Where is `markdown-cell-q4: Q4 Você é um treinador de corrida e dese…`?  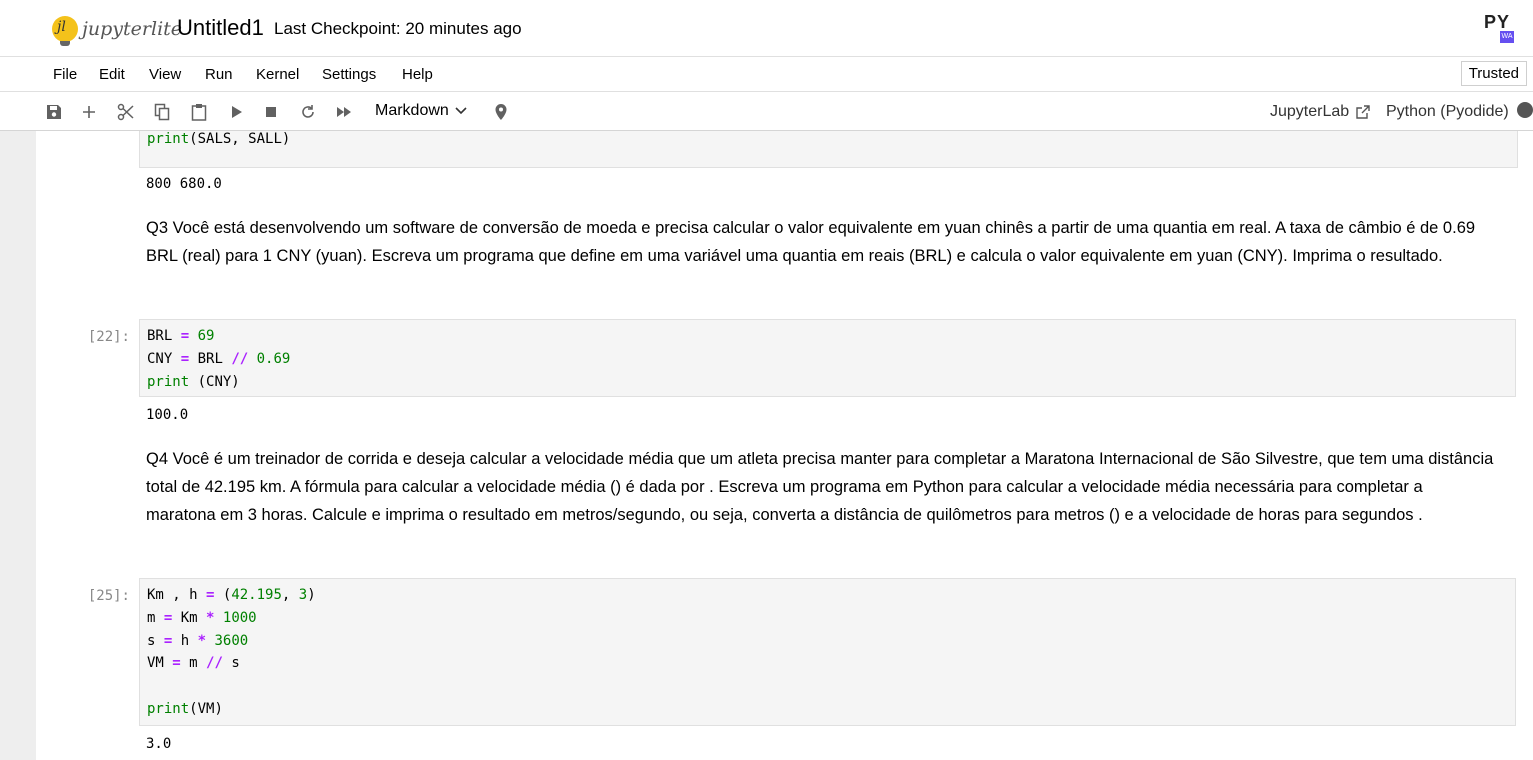
markdown-cell-q4: Q4 Você é um treinador de corrida e dese… is located at coordinates (821, 487).